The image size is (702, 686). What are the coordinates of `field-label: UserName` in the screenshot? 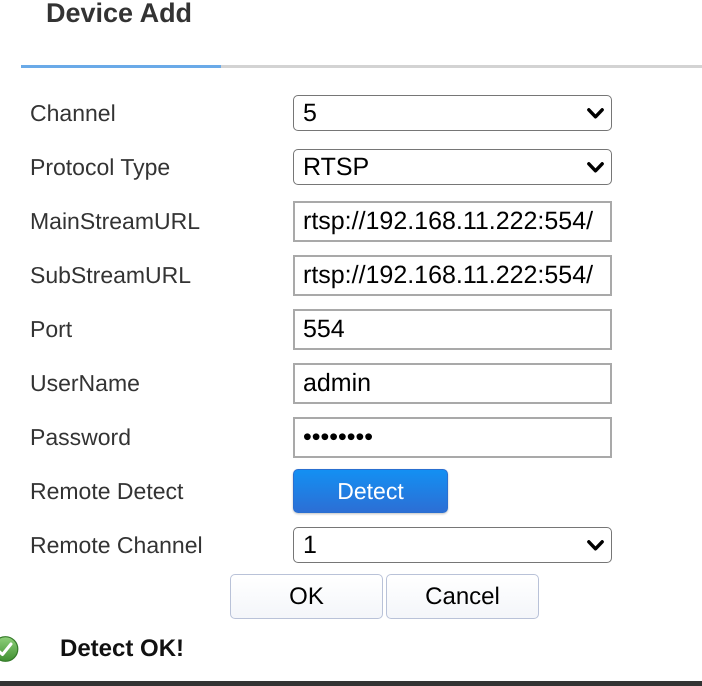 It's located at (85, 383).